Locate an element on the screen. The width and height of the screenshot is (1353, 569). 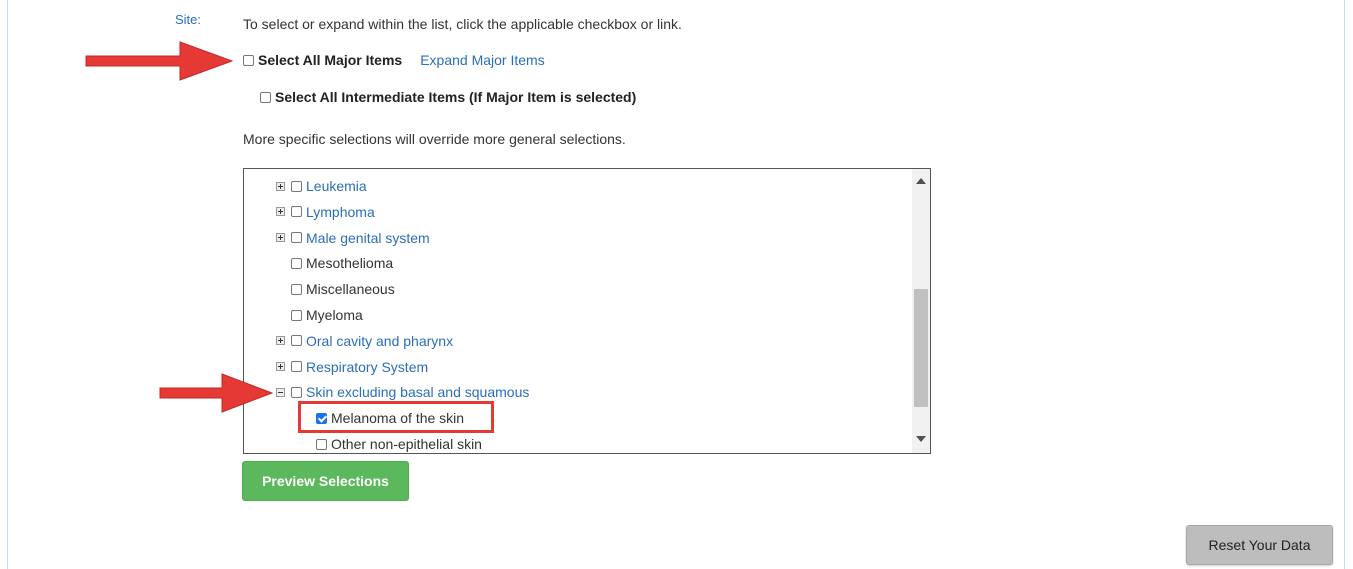
list-item: Other non-epithelial skin is located at coordinates (399, 444).